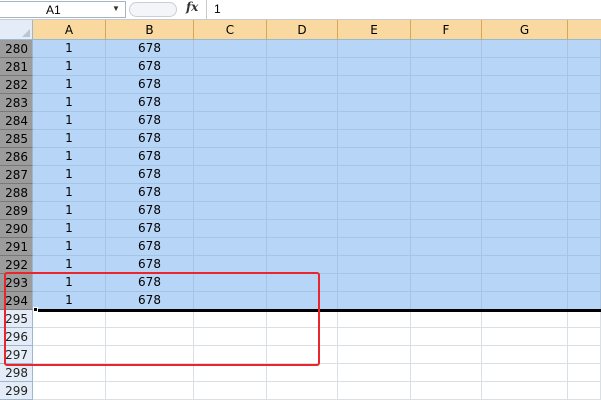 This screenshot has width=601, height=400. I want to click on cell-b282: 678, so click(150, 85).